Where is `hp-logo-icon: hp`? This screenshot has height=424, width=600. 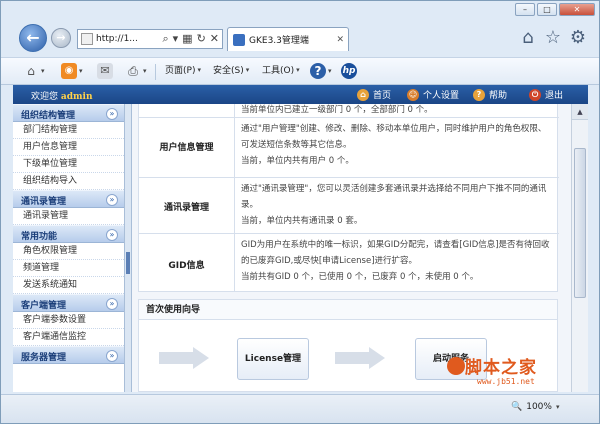
hp-logo-icon: hp is located at coordinates (349, 71).